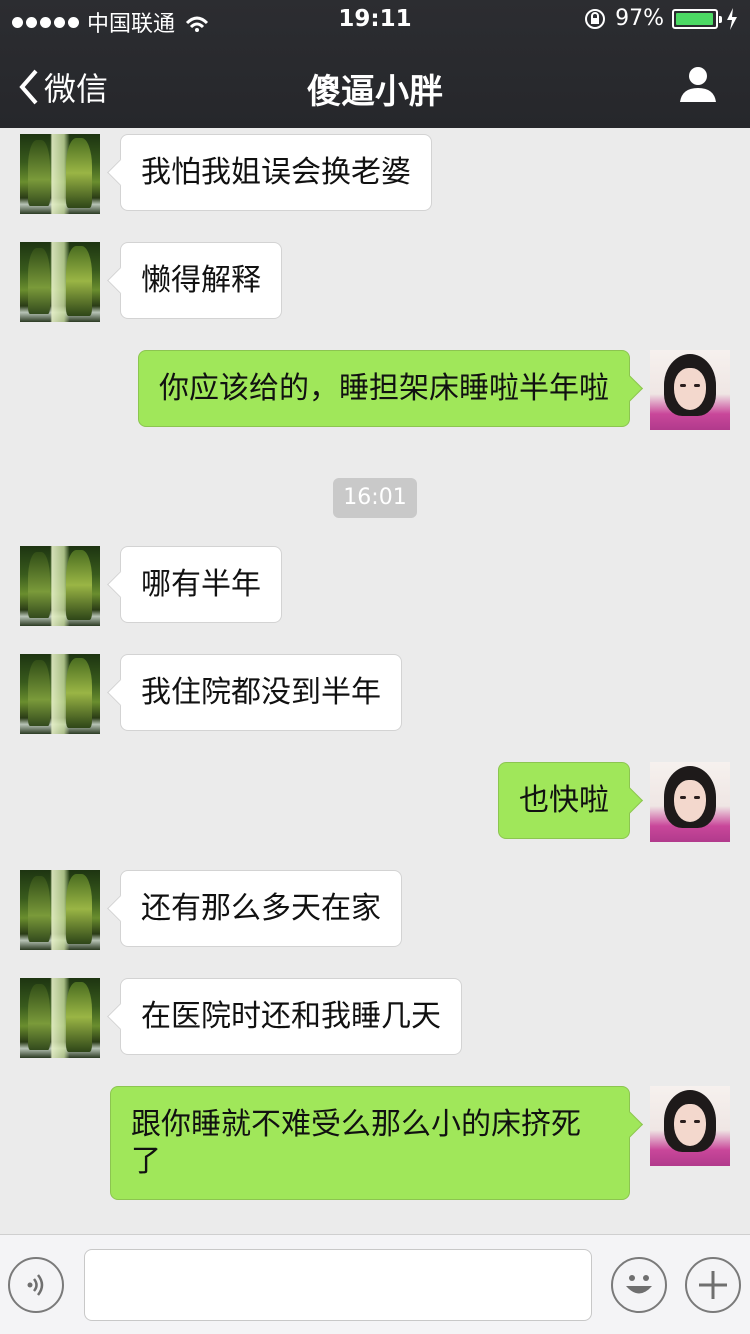 This screenshot has height=1334, width=750. I want to click on input-bar, so click(375, 1284).